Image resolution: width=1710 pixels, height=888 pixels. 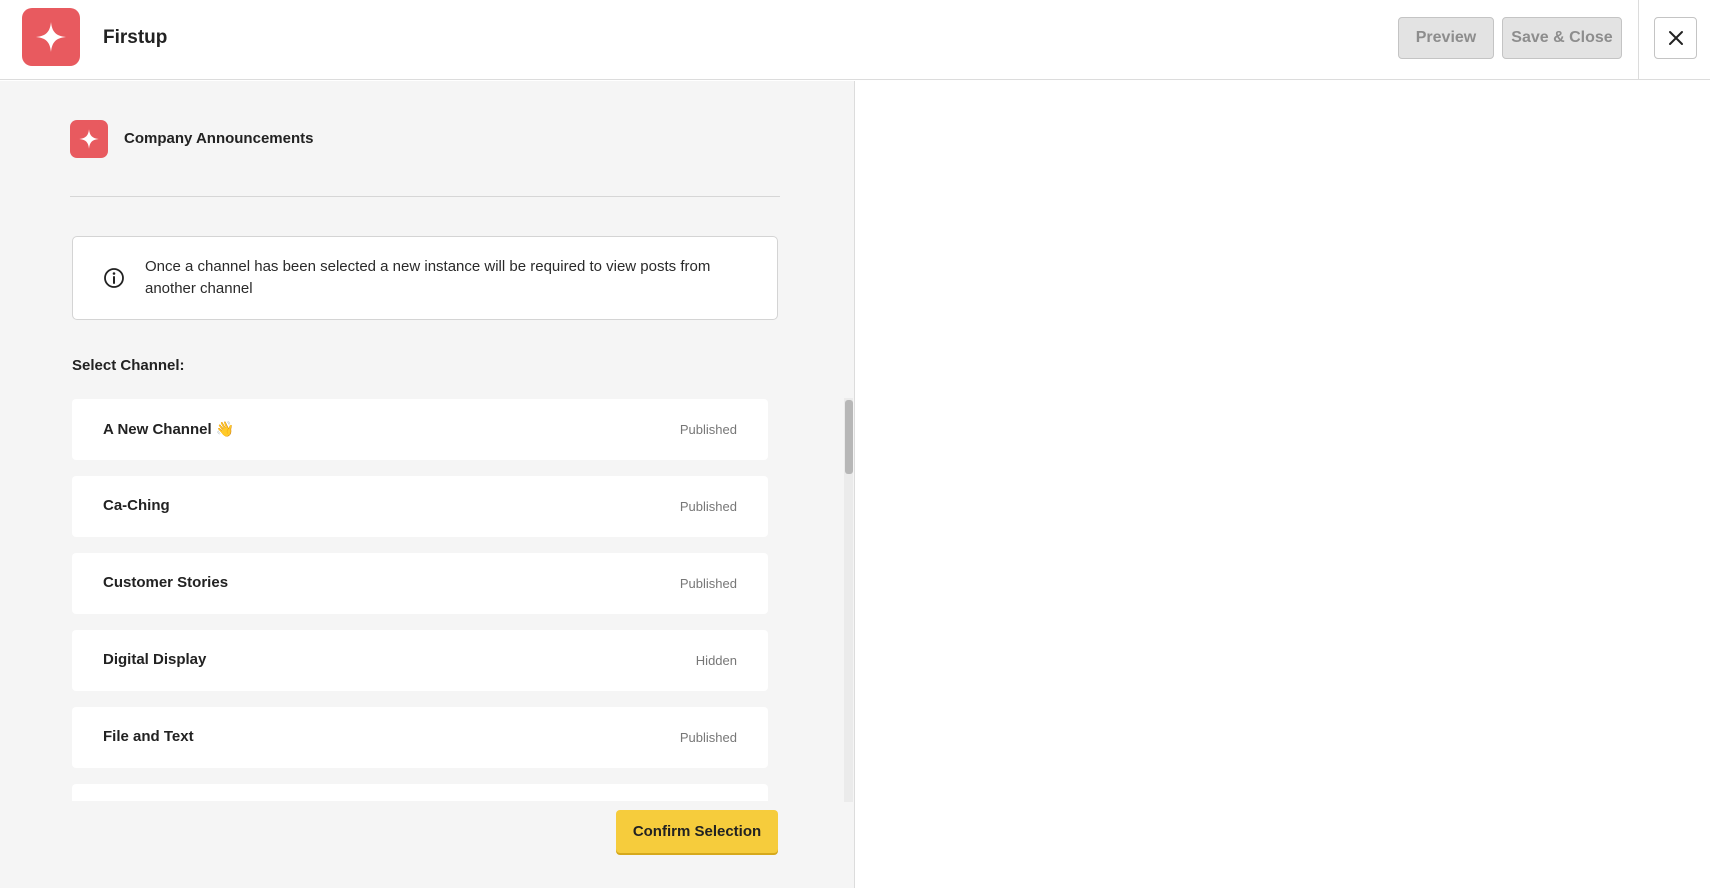 I want to click on channel-list-item: Customer Stories Published, so click(x=420, y=583).